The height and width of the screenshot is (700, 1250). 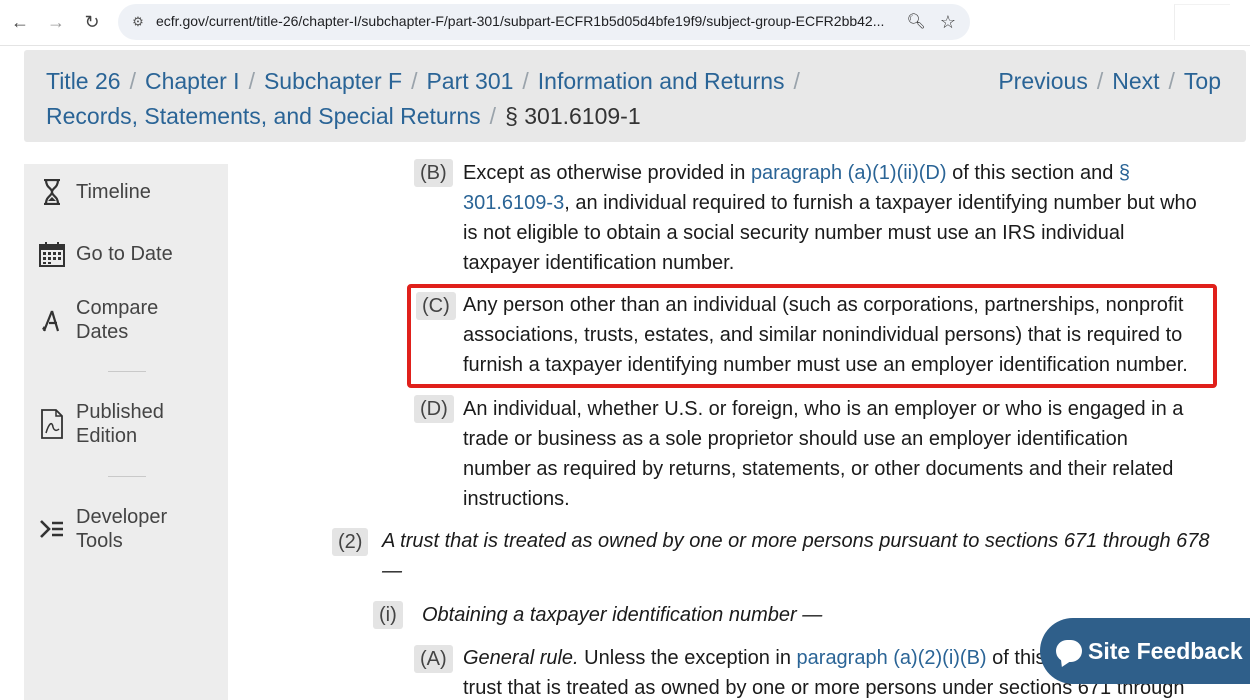 I want to click on sidebar-label-line: Tools, so click(x=99, y=541).